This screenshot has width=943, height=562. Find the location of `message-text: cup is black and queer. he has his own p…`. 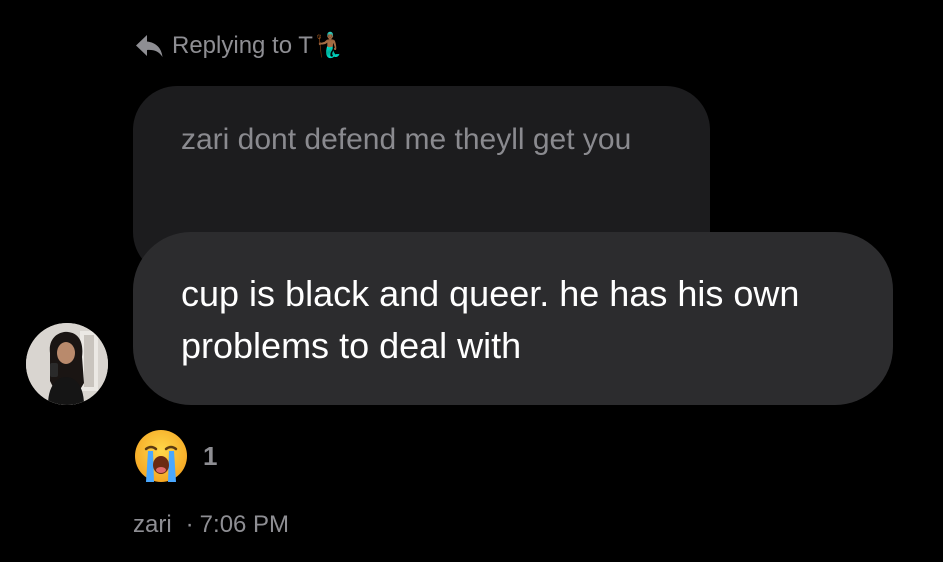

message-text: cup is black and queer. he has his own p… is located at coordinates (490, 319).